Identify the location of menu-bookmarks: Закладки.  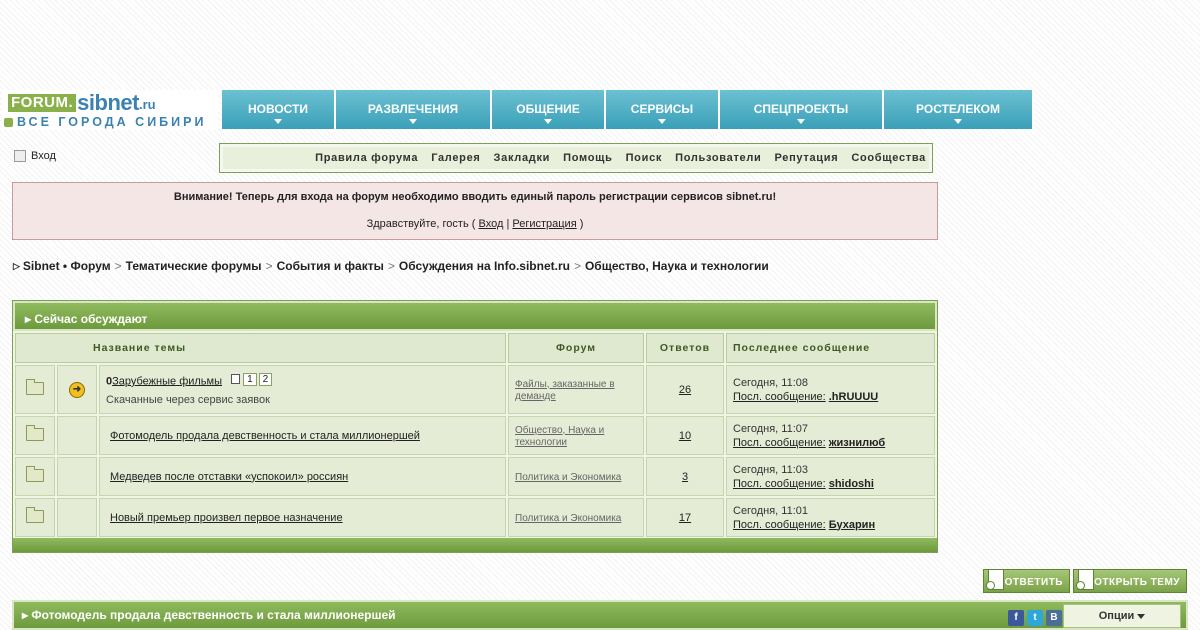
(522, 158).